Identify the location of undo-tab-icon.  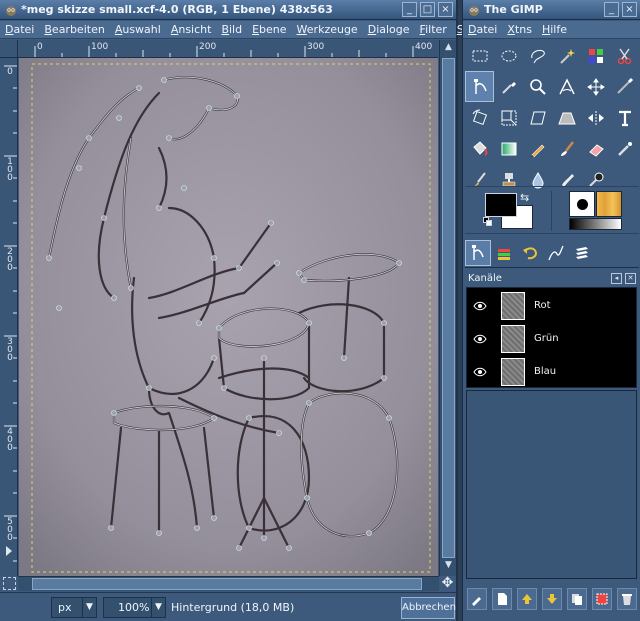
(530, 253).